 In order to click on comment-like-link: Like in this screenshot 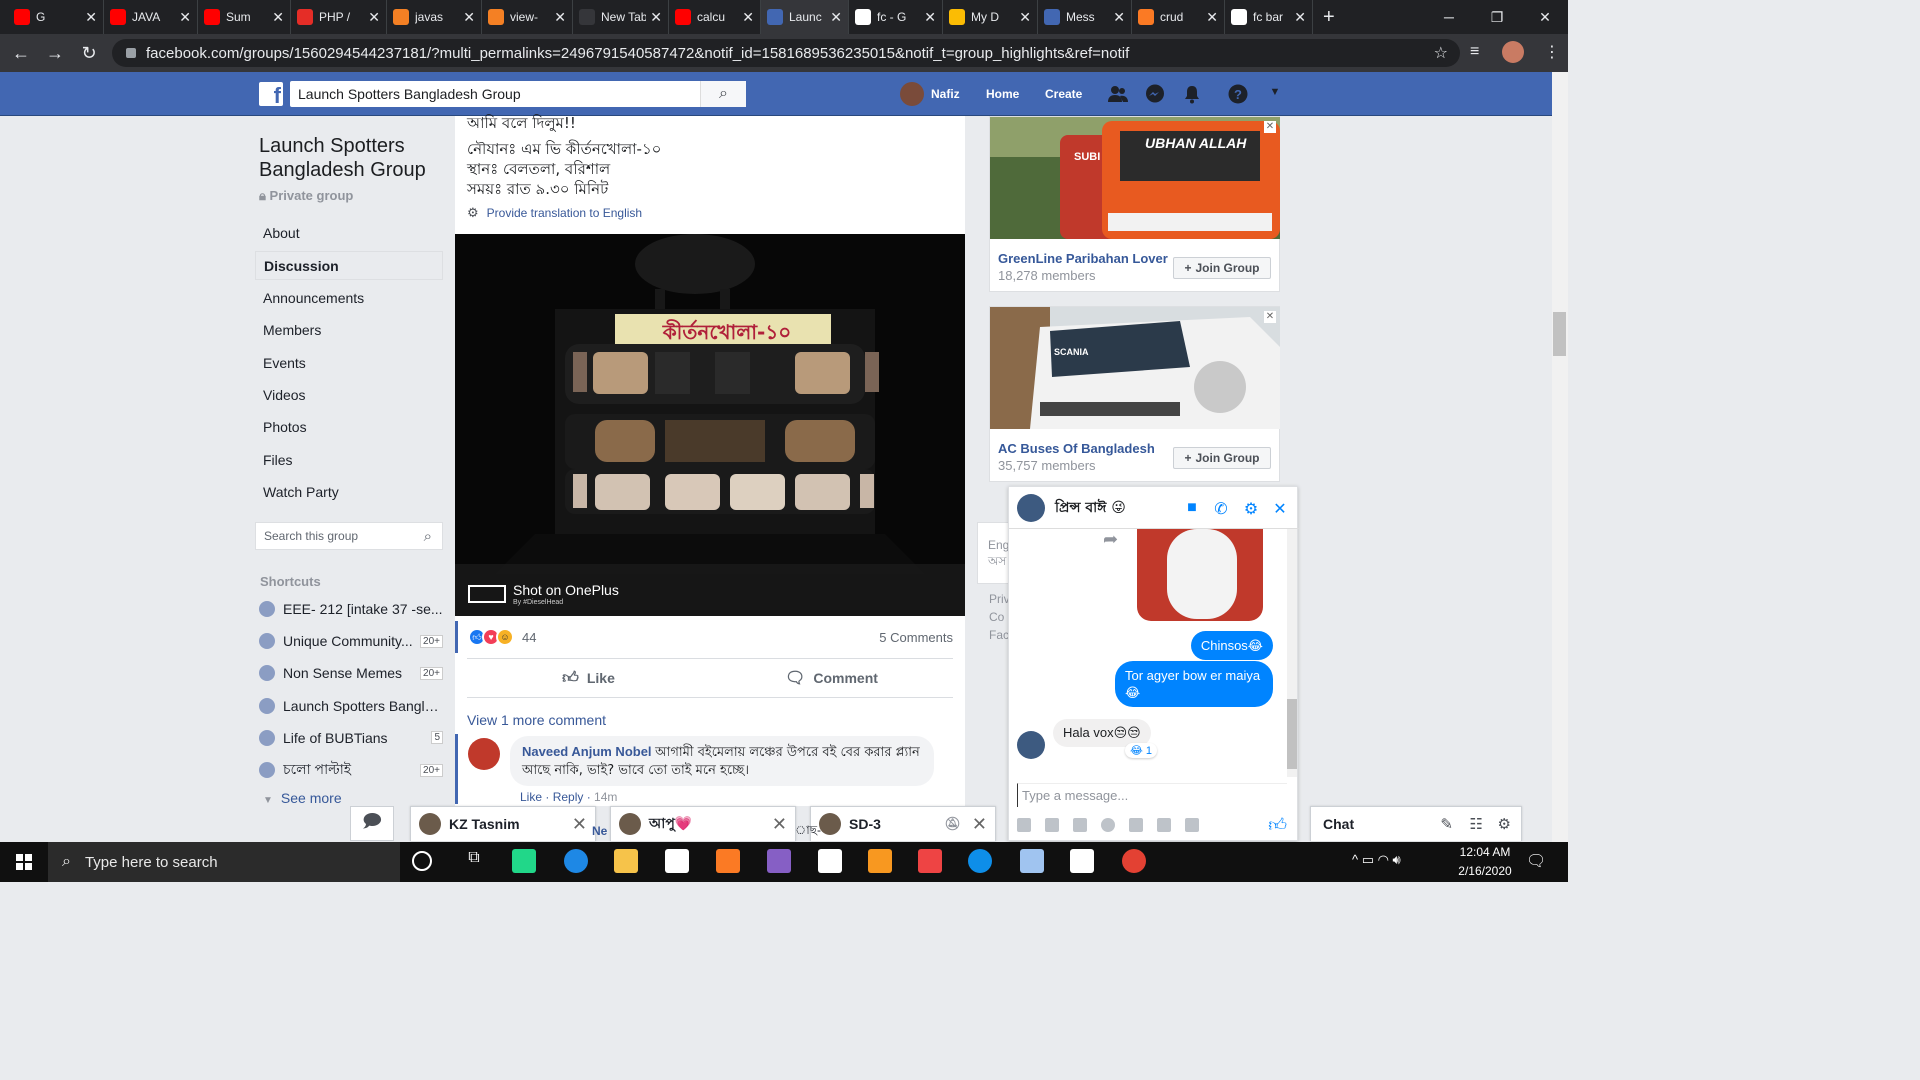, I will do `click(531, 797)`.